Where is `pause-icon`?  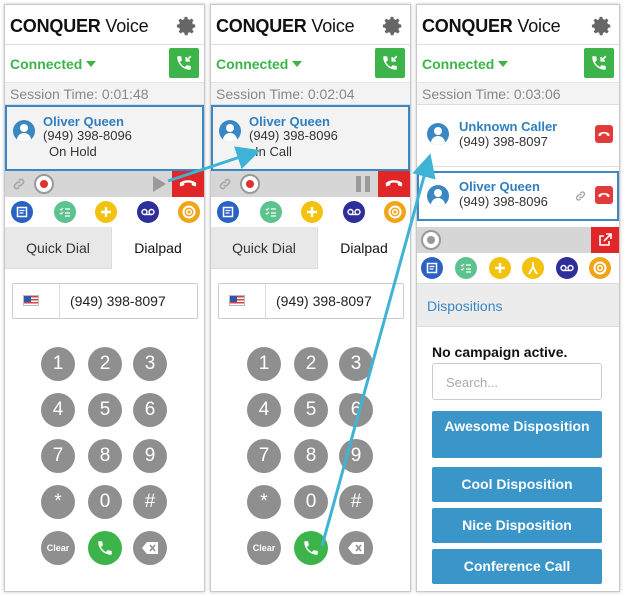 pause-icon is located at coordinates (363, 184).